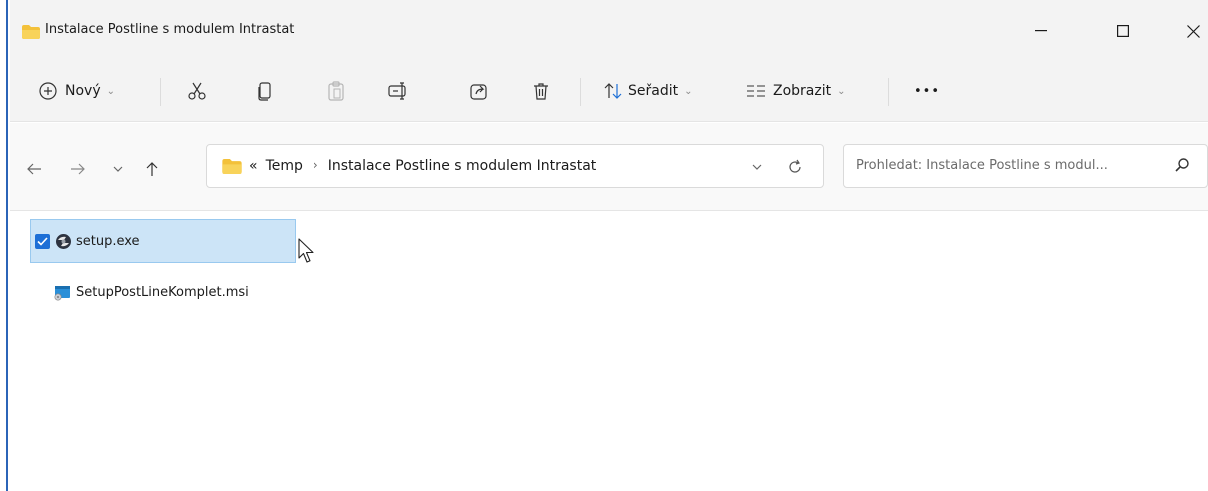  I want to click on share-icon, so click(479, 91).